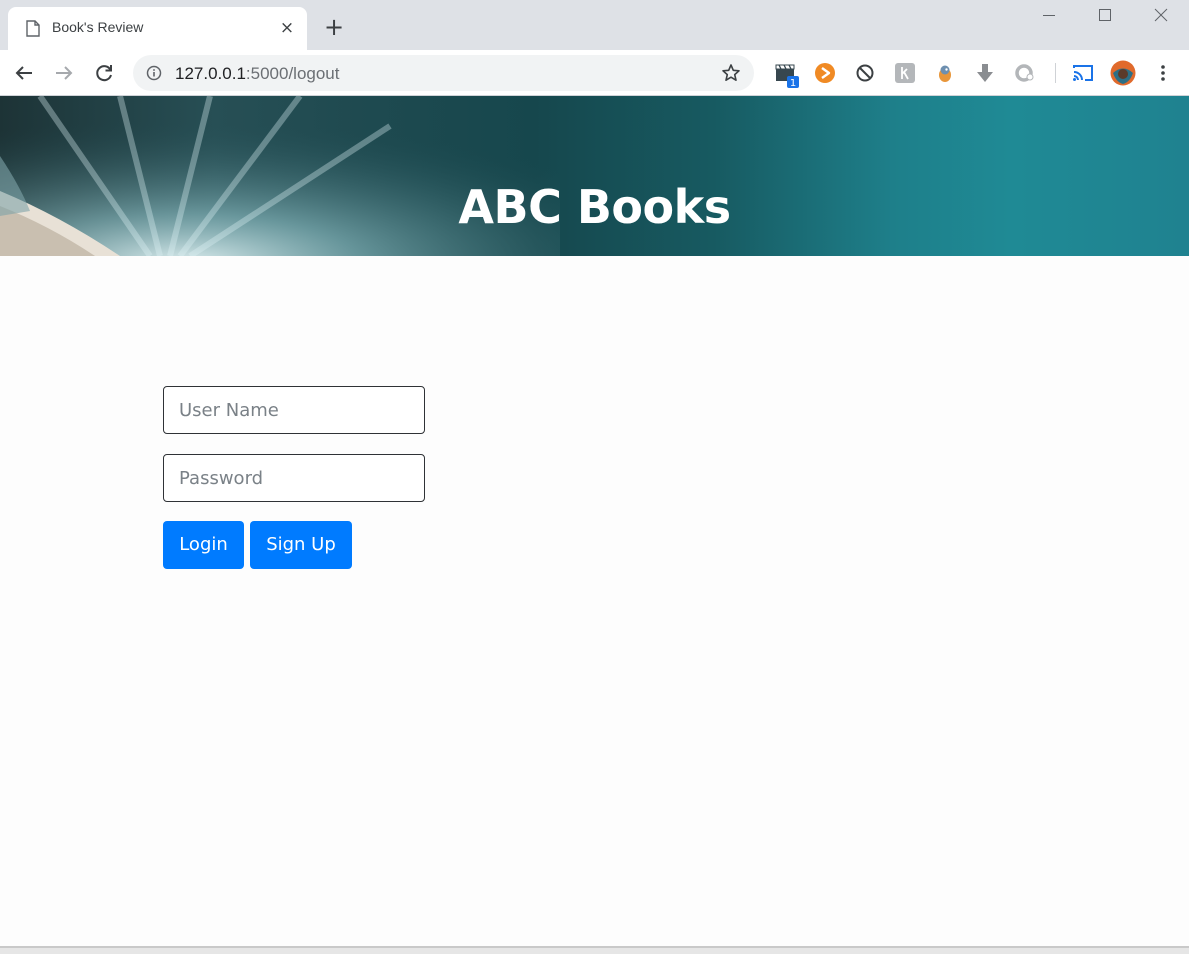 This screenshot has height=954, width=1189. Describe the element at coordinates (98, 27) in the screenshot. I see `tab-title: Book's Review` at that location.